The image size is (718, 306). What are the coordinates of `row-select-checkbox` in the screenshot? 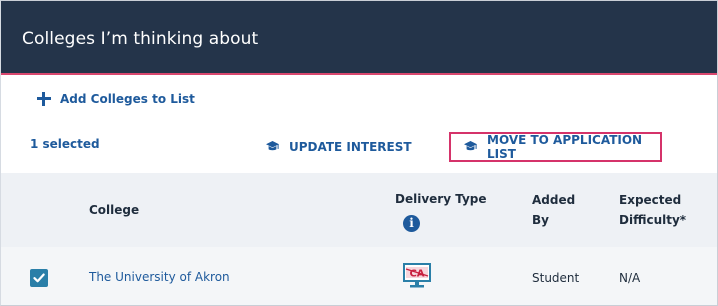 It's located at (39, 278).